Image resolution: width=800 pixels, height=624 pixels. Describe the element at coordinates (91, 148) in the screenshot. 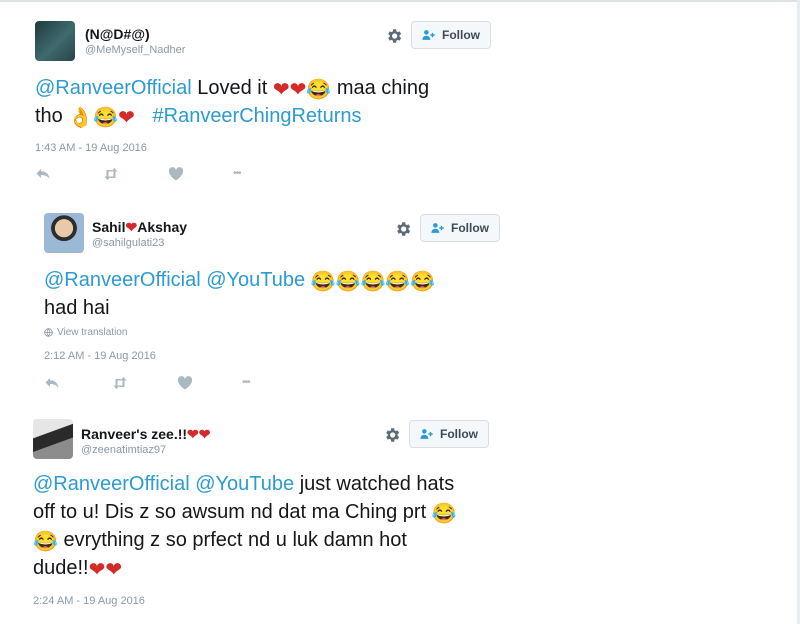

I see `timestamp: 1:43 AM - 19 Aug 2016` at that location.